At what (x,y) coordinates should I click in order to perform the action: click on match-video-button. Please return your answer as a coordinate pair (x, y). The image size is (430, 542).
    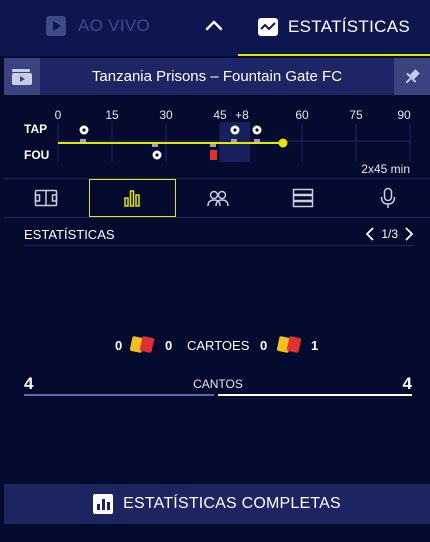
    Looking at the image, I should click on (22, 76).